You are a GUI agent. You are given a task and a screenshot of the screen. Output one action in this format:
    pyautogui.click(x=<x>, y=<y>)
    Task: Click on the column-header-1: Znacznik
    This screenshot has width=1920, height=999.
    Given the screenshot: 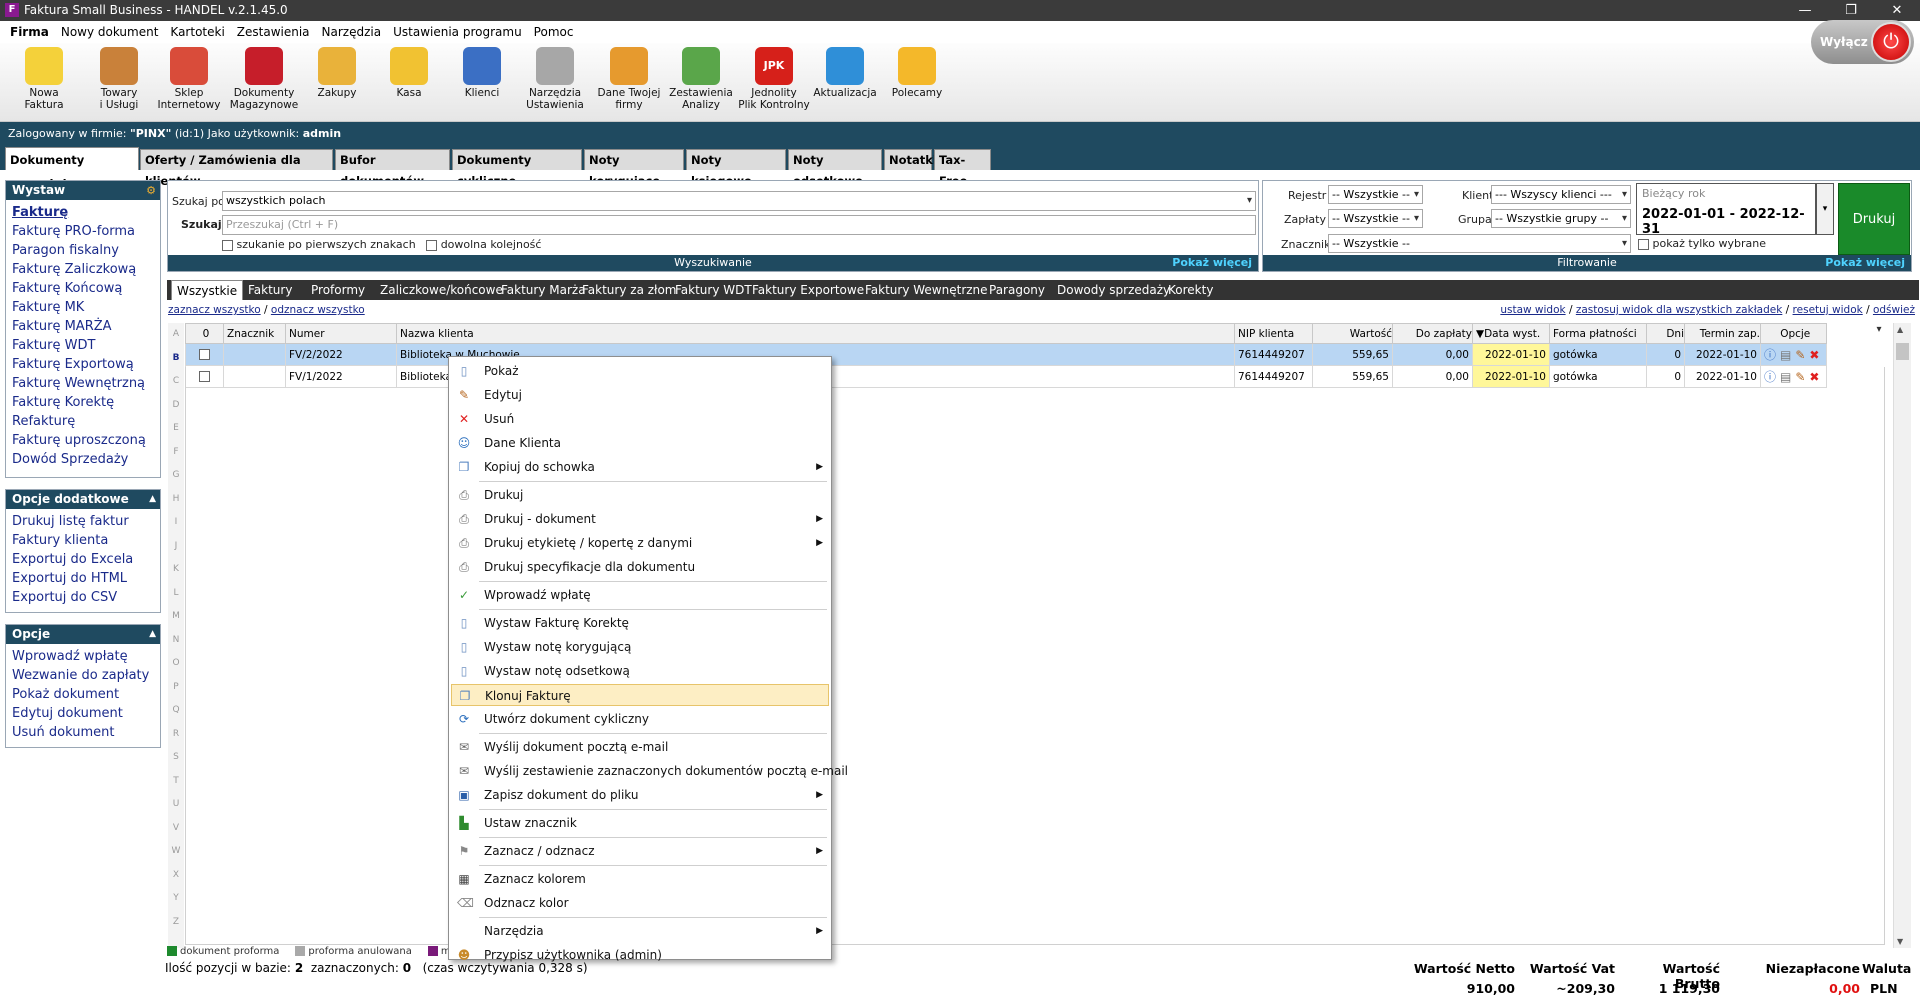 What is the action you would take?
    pyautogui.click(x=254, y=333)
    